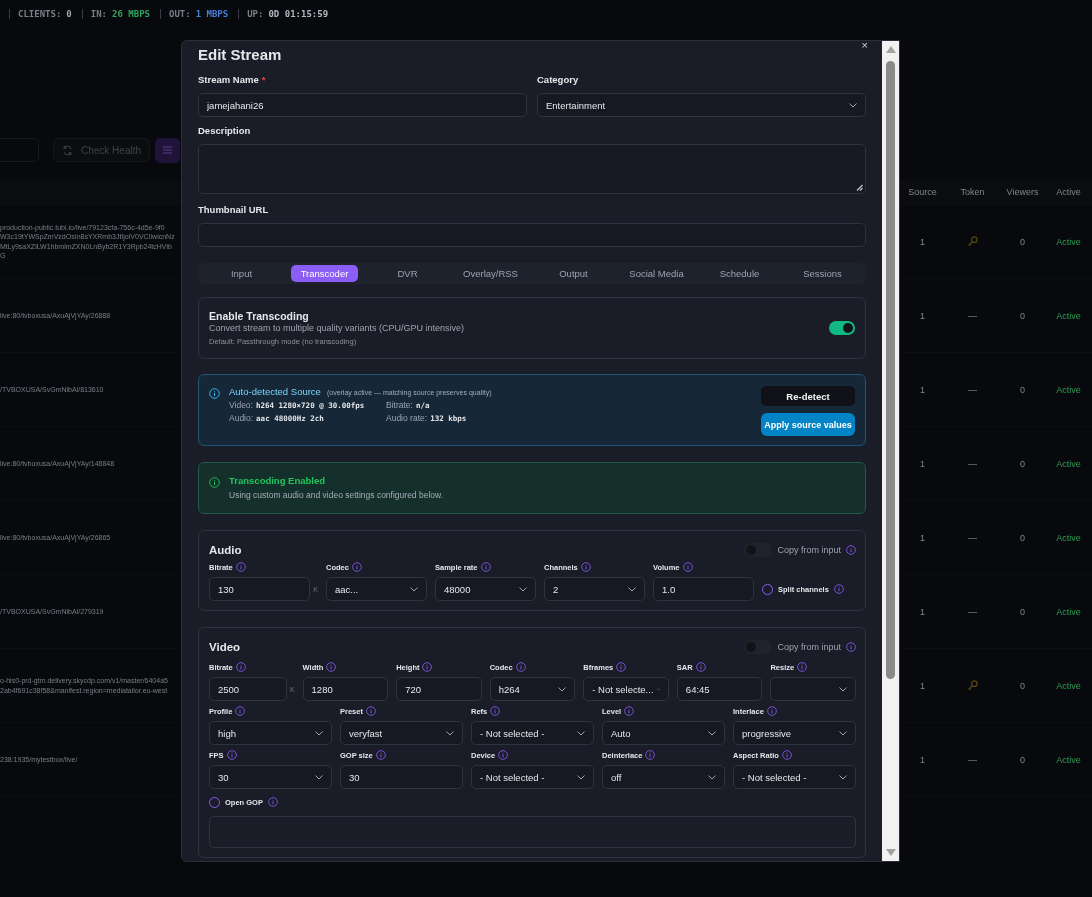  I want to click on info-label: Video:, so click(241, 405).